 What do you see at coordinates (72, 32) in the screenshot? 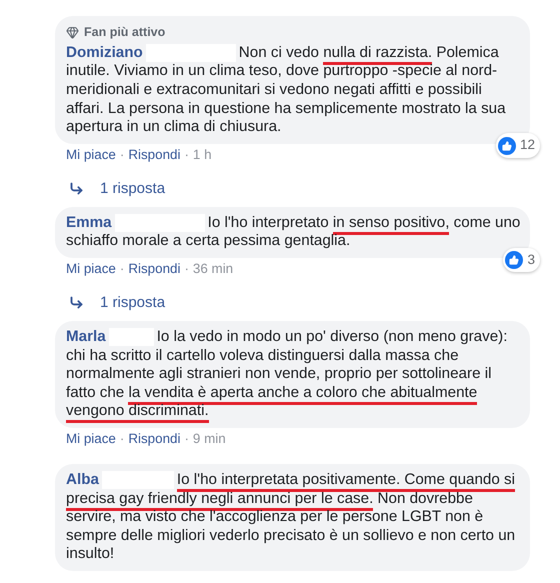
I see `diamond-icon` at bounding box center [72, 32].